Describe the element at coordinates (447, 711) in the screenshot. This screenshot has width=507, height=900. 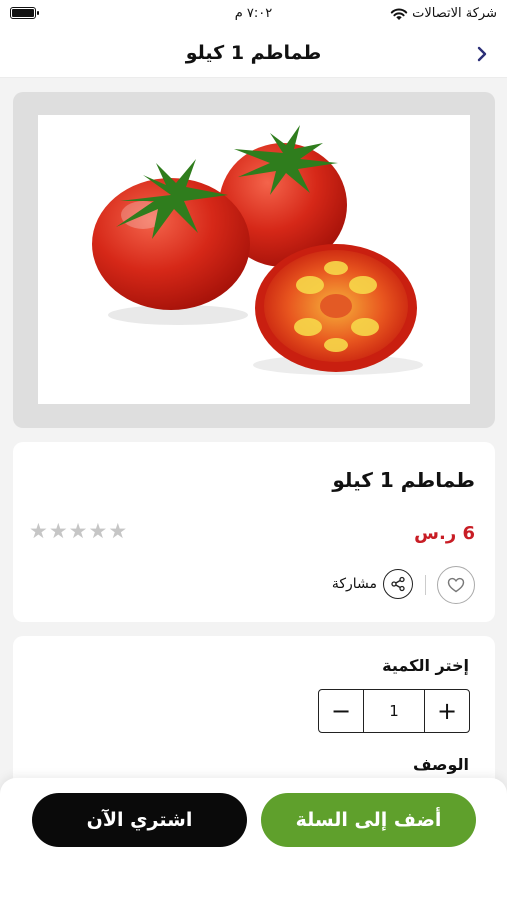
I see `increase-button: +` at that location.